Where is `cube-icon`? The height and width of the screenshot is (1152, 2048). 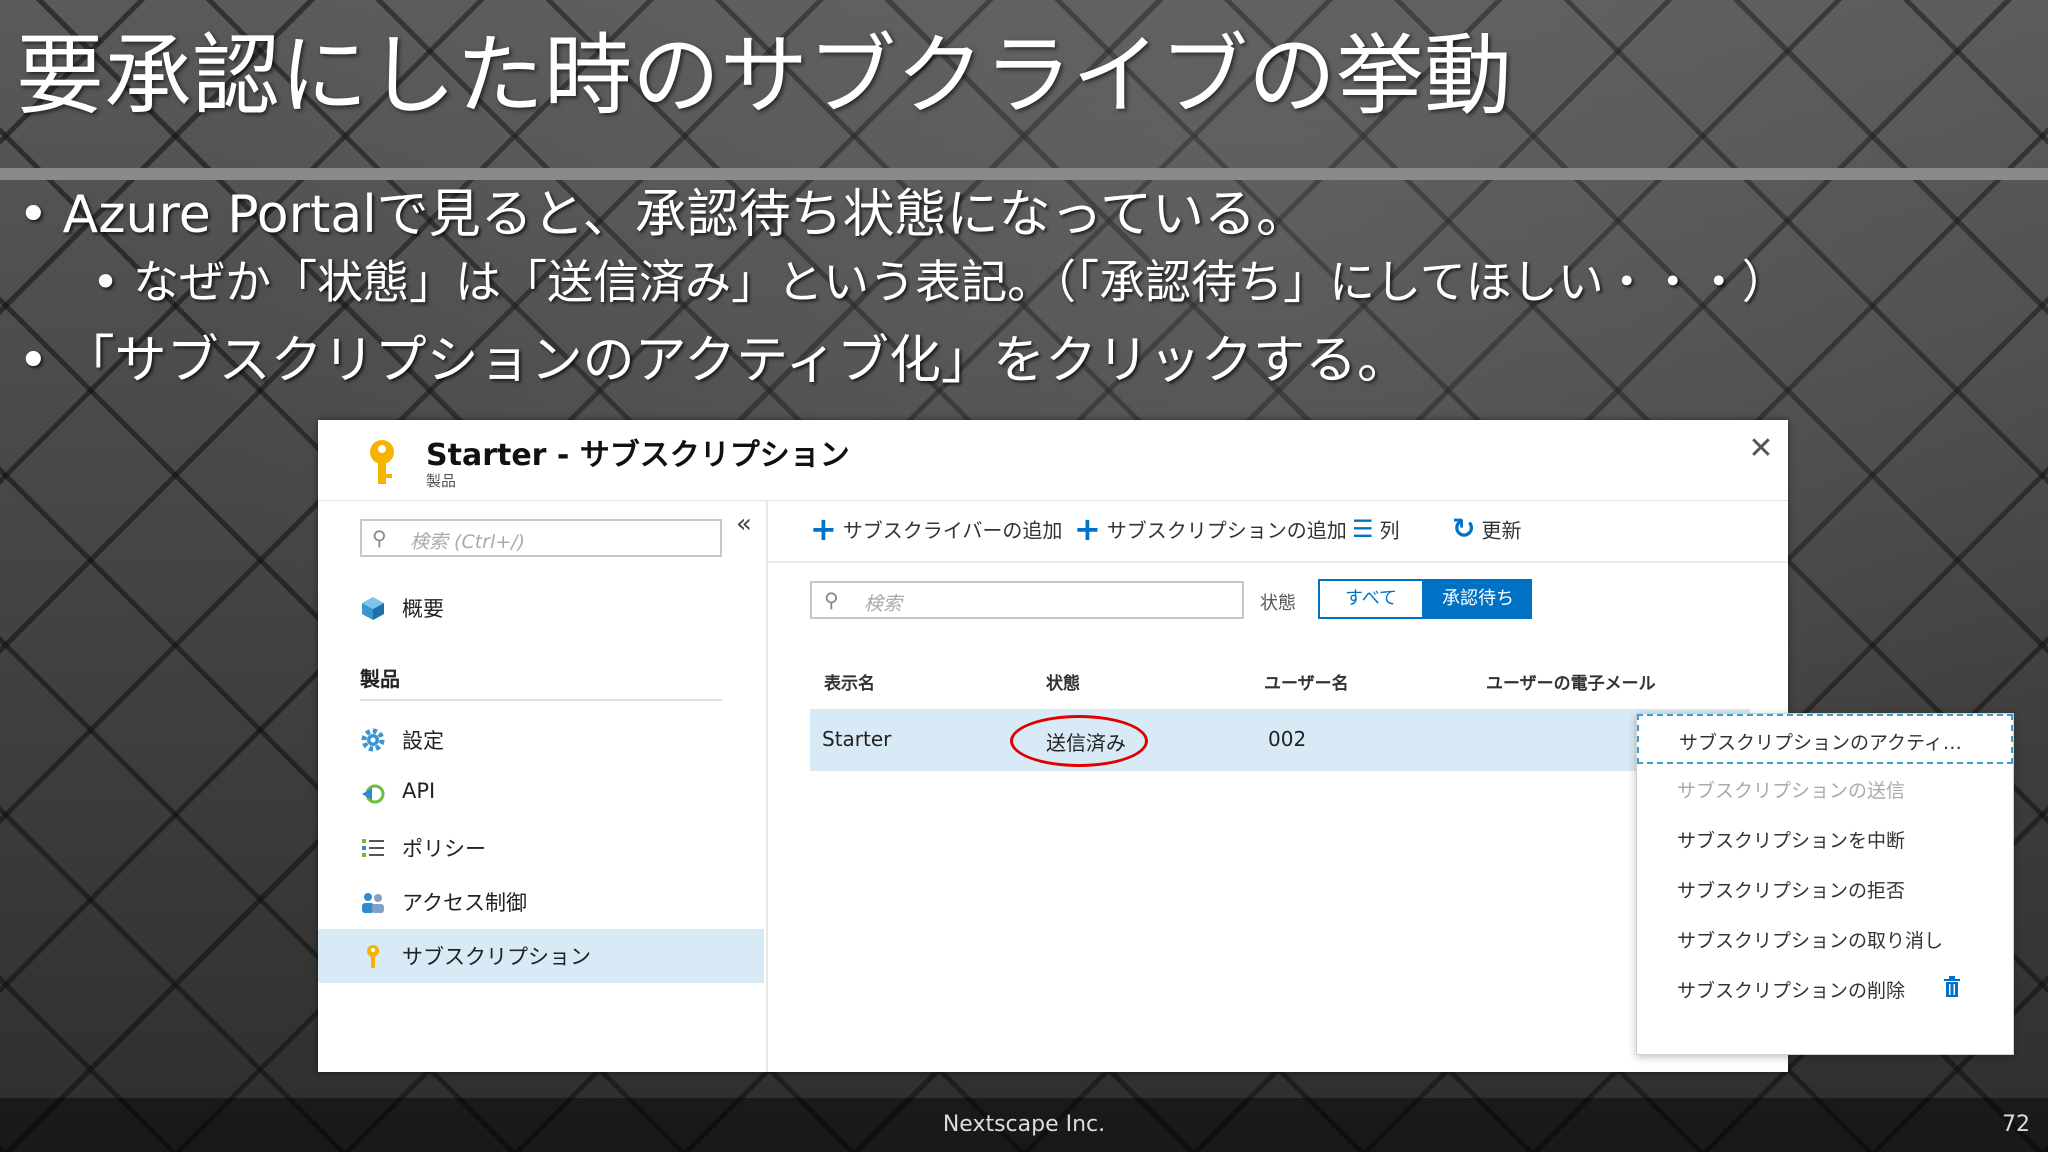
cube-icon is located at coordinates (373, 608).